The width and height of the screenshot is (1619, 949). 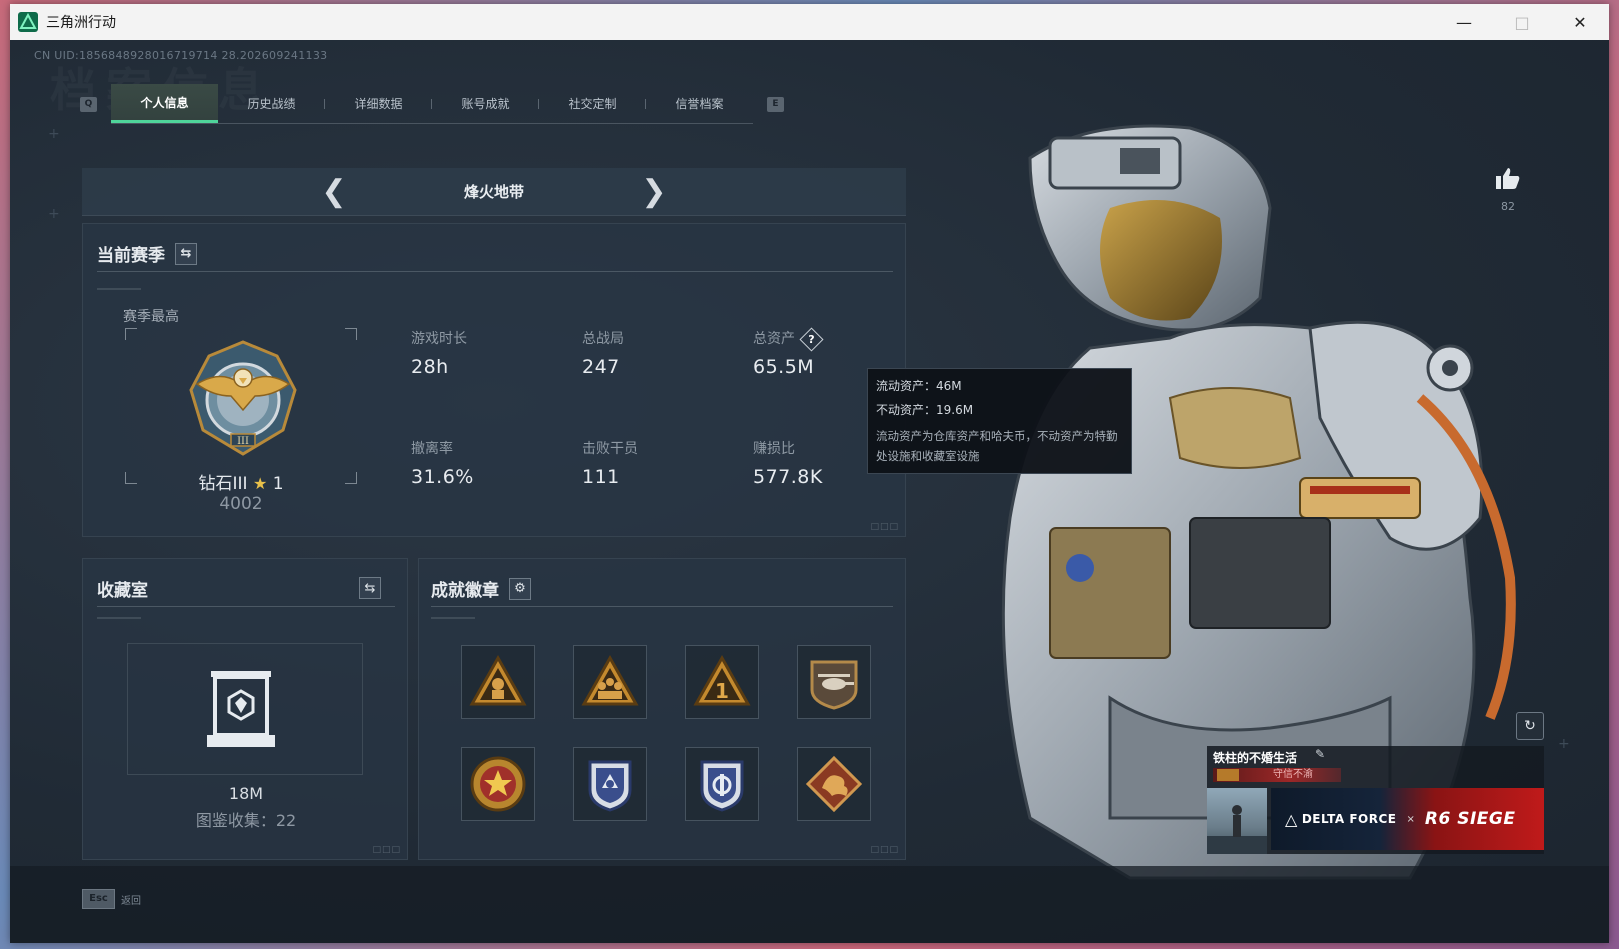 I want to click on star-medal-icon, so click(x=498, y=784).